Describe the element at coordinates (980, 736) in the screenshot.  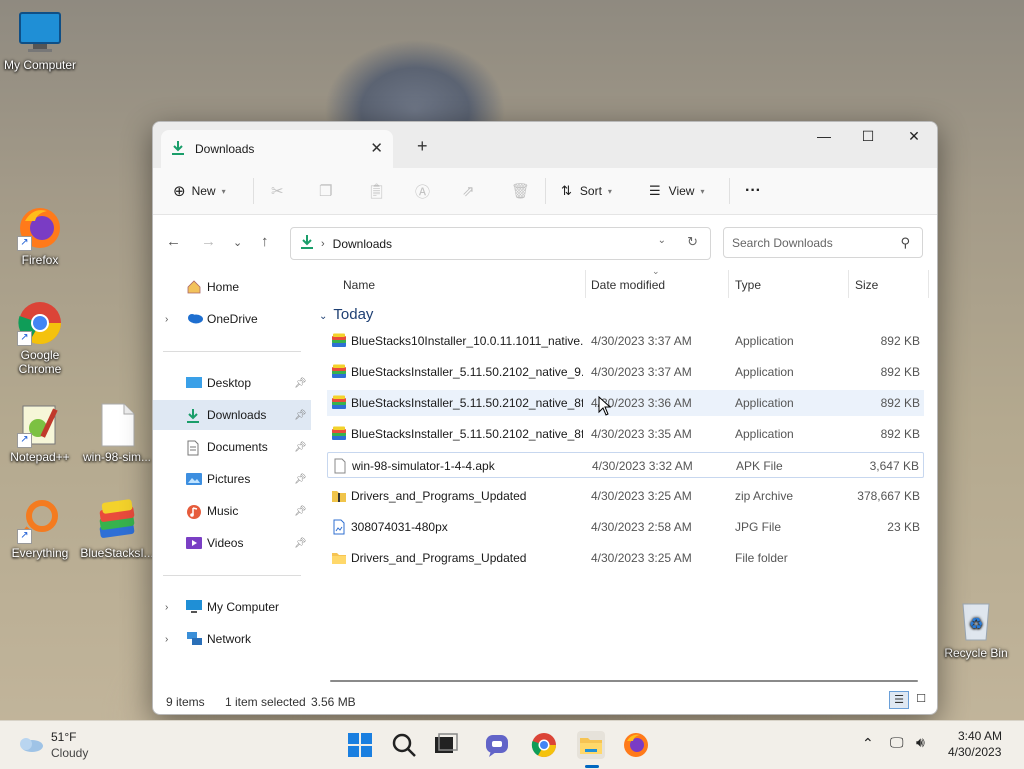
I see `clock-time: 3:40 AM` at that location.